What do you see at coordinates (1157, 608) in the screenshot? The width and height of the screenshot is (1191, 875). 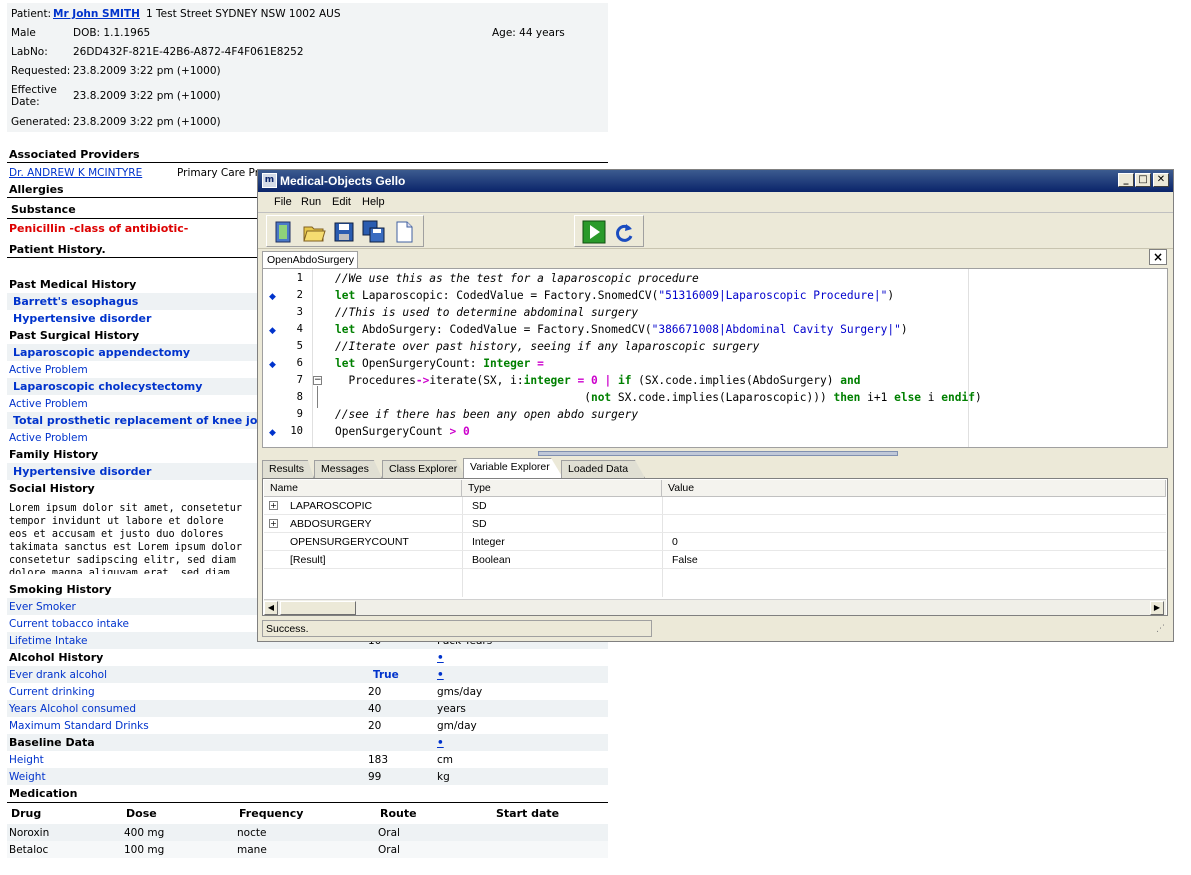 I see `scroll-right-icon: ▶` at bounding box center [1157, 608].